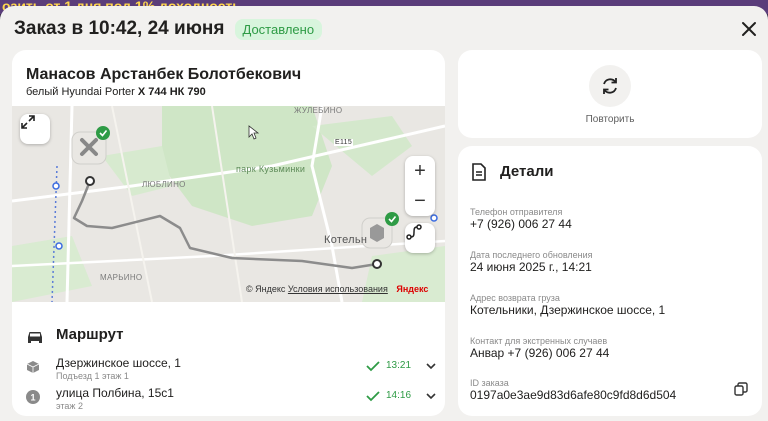 The width and height of the screenshot is (768, 421). Describe the element at coordinates (346, 240) in the screenshot. I see `map-label-kotelniki: Котельн` at that location.